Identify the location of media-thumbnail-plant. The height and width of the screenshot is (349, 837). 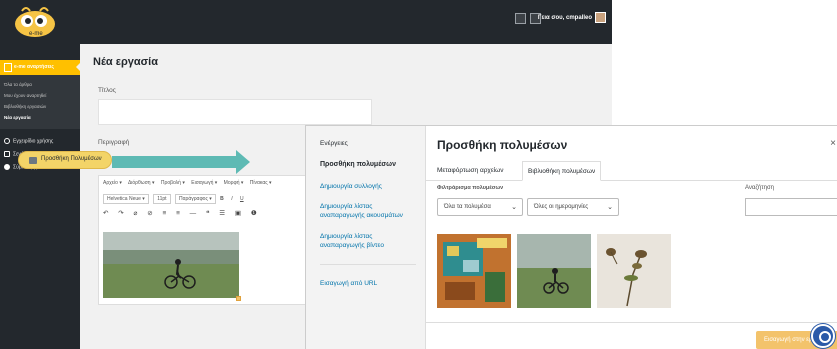
(634, 271).